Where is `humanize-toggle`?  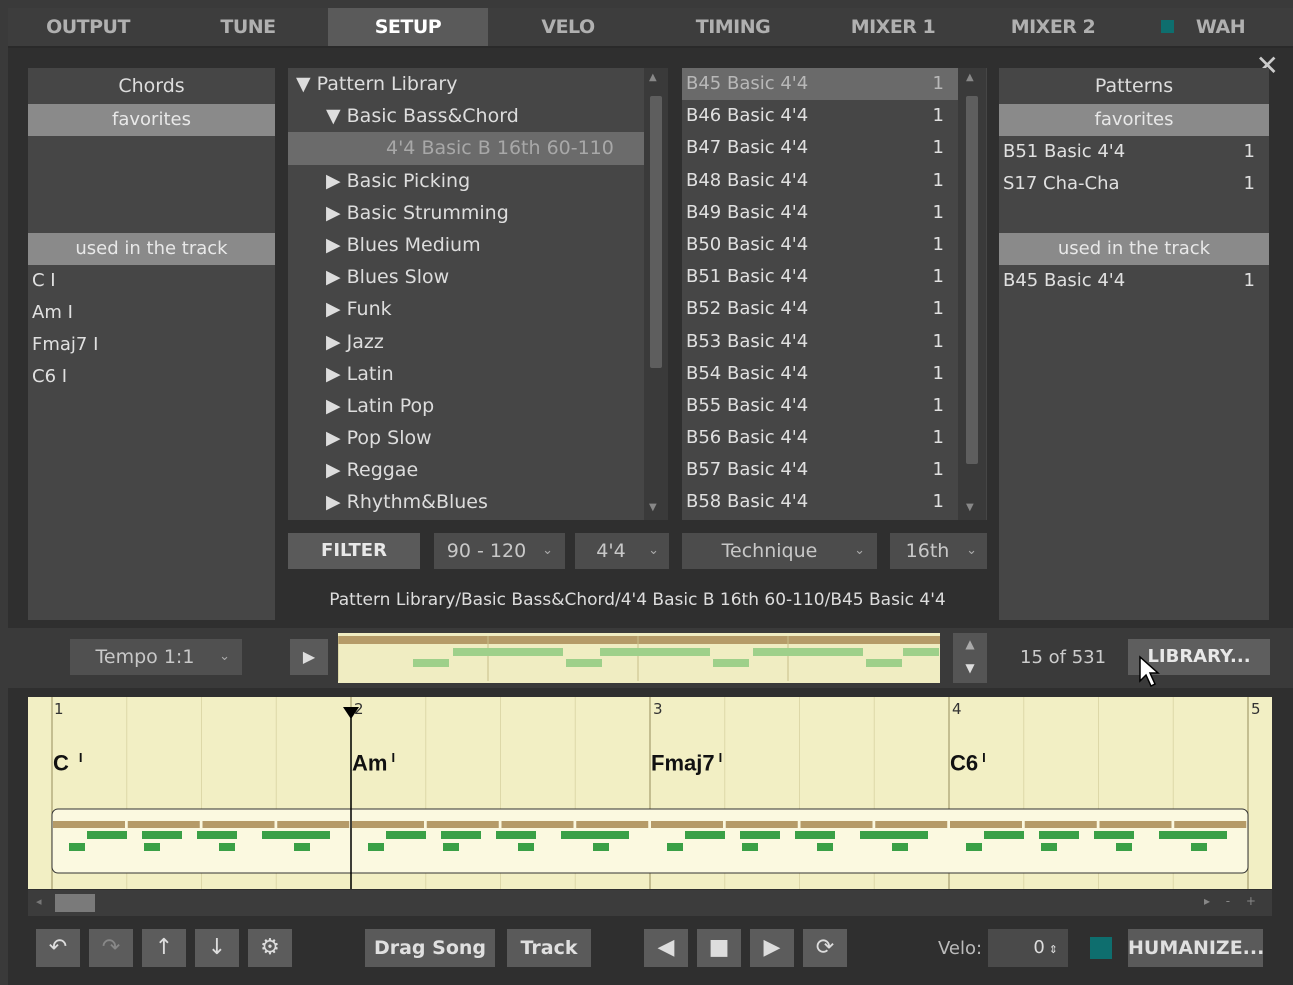
humanize-toggle is located at coordinates (1101, 948).